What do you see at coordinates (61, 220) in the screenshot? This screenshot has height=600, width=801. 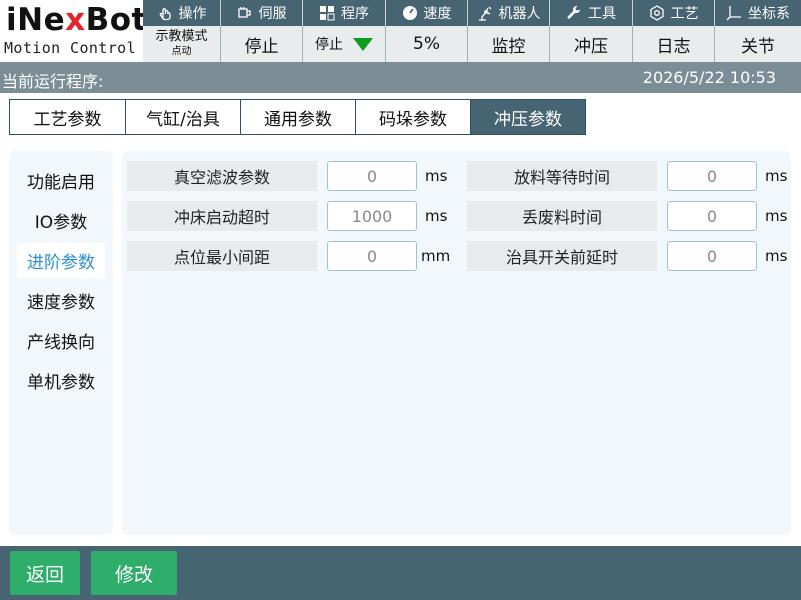 I see `sidebar-item-io-params: IO参数` at bounding box center [61, 220].